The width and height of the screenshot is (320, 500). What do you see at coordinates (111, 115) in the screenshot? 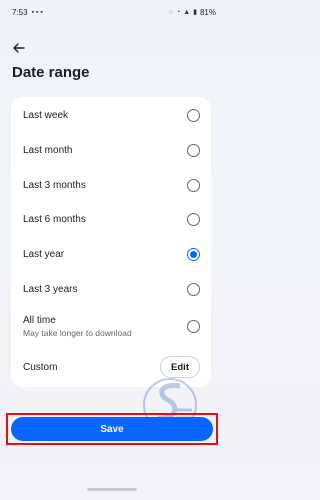
I see `option-last-week: Last week` at bounding box center [111, 115].